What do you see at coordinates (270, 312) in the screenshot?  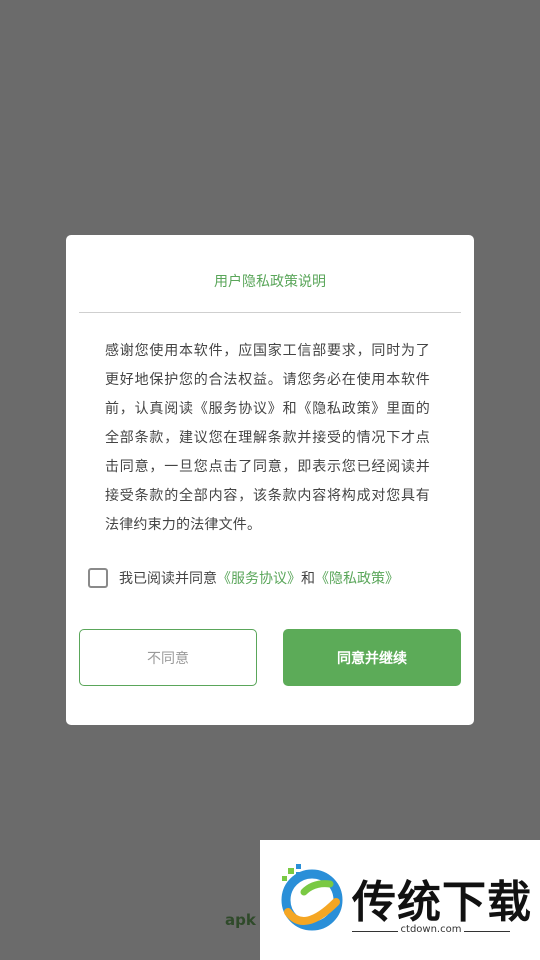 I see `title-divider` at bounding box center [270, 312].